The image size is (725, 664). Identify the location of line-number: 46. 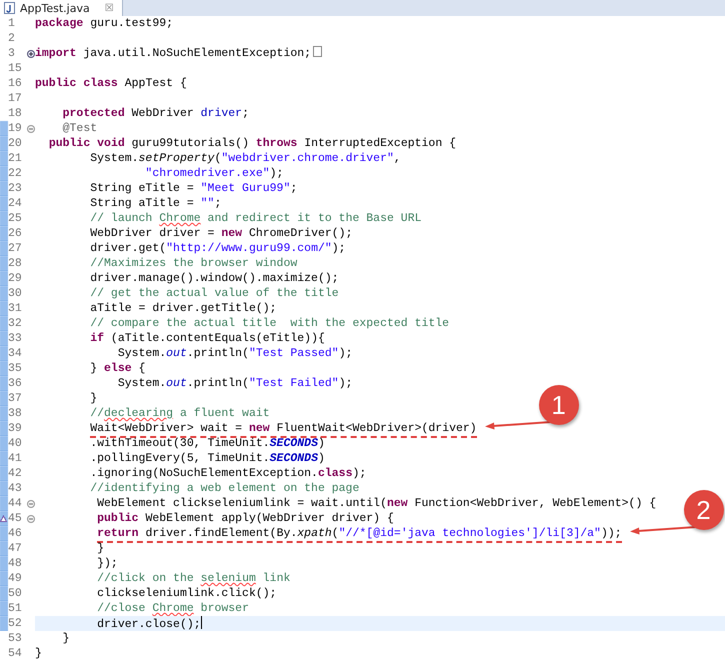
(15, 533).